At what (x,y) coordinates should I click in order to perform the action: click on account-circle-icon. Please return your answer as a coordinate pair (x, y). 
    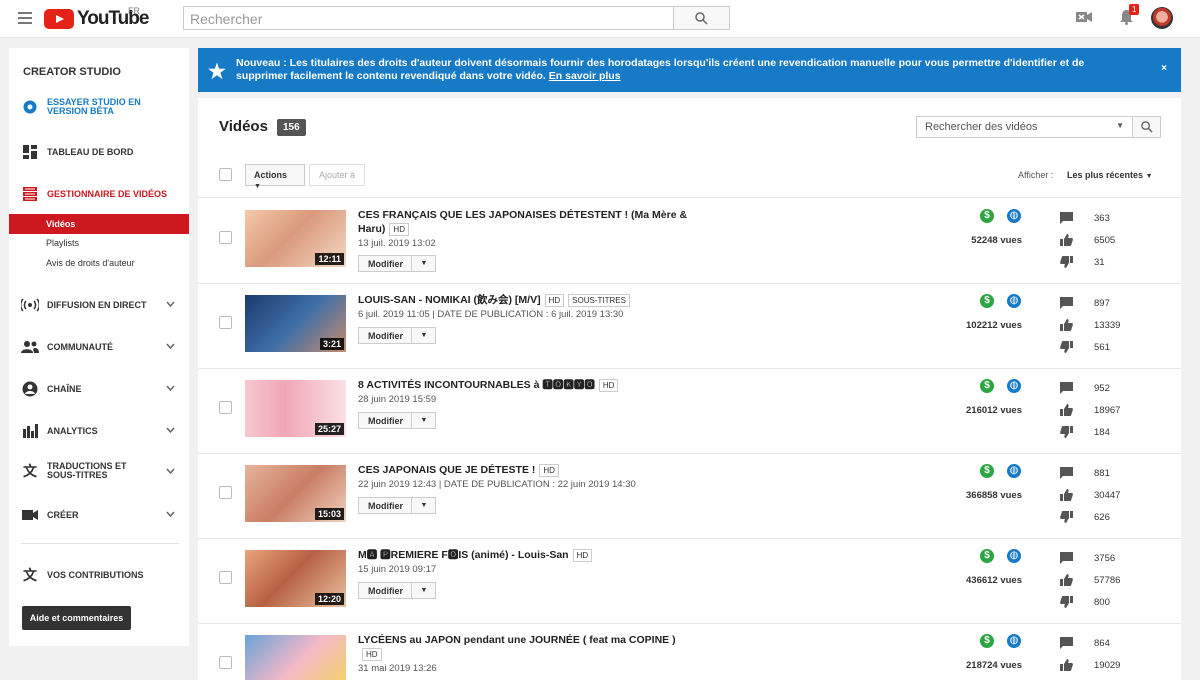
    Looking at the image, I should click on (30, 389).